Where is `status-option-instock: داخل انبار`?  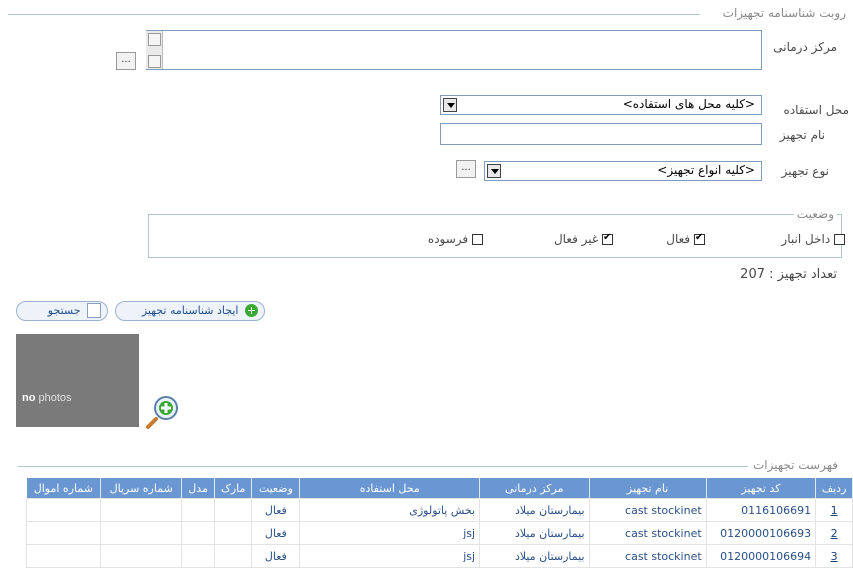
status-option-instock: داخل انبار is located at coordinates (813, 239).